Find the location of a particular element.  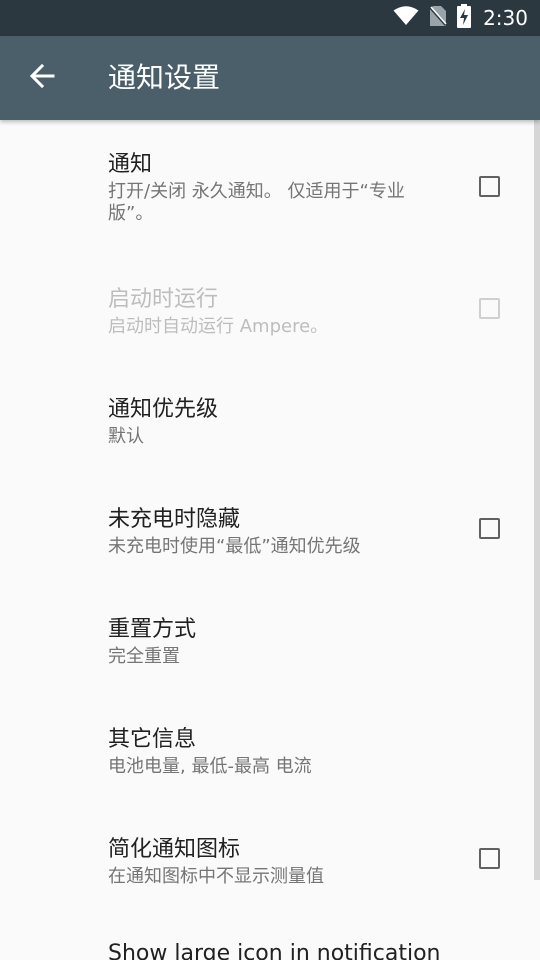

pref-summary: 电池电量, 最低-最高 电流 is located at coordinates (210, 766).